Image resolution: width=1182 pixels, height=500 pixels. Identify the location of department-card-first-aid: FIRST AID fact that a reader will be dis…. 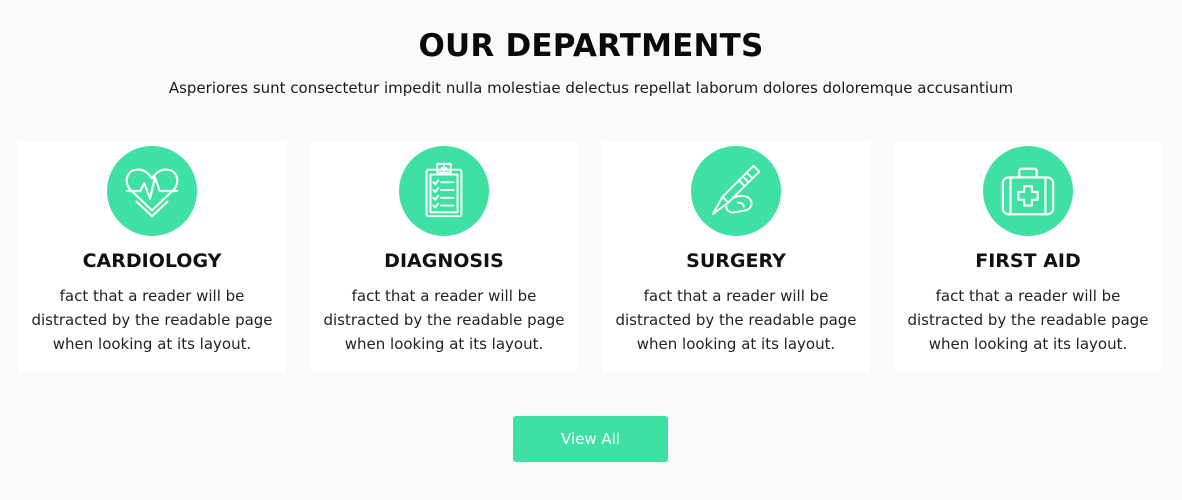
(1028, 257).